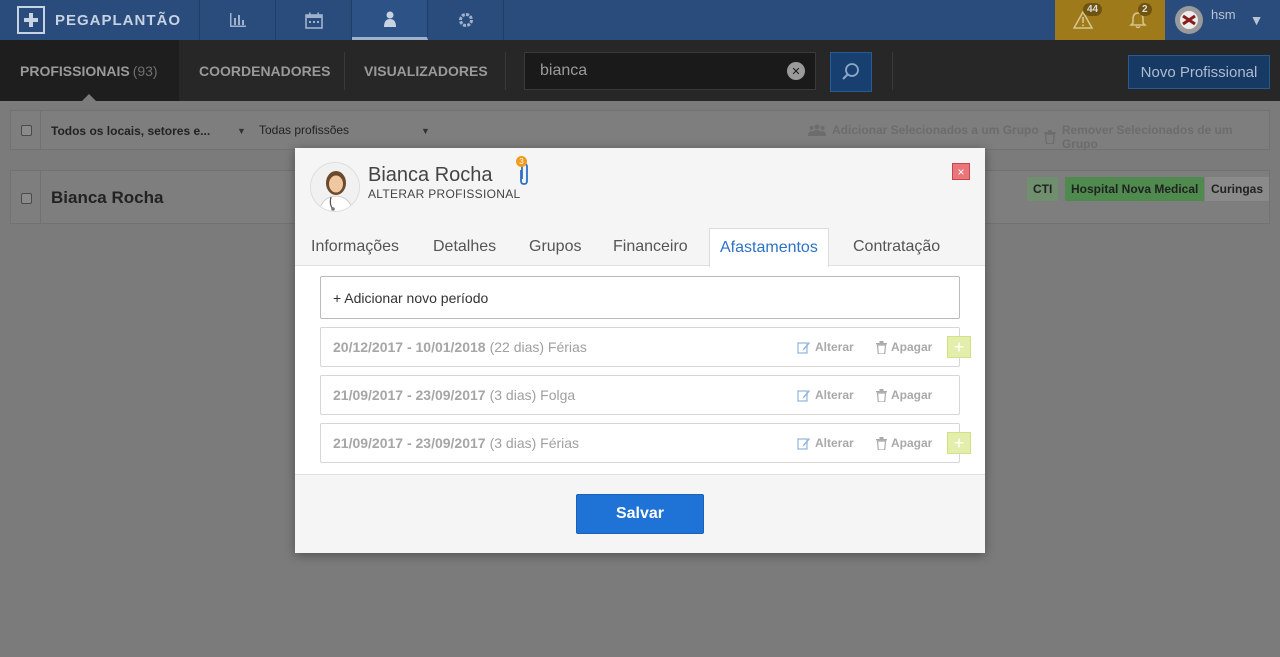 The image size is (1280, 657). Describe the element at coordinates (538, 347) in the screenshot. I see `period-details: (22 dias) Férias` at that location.